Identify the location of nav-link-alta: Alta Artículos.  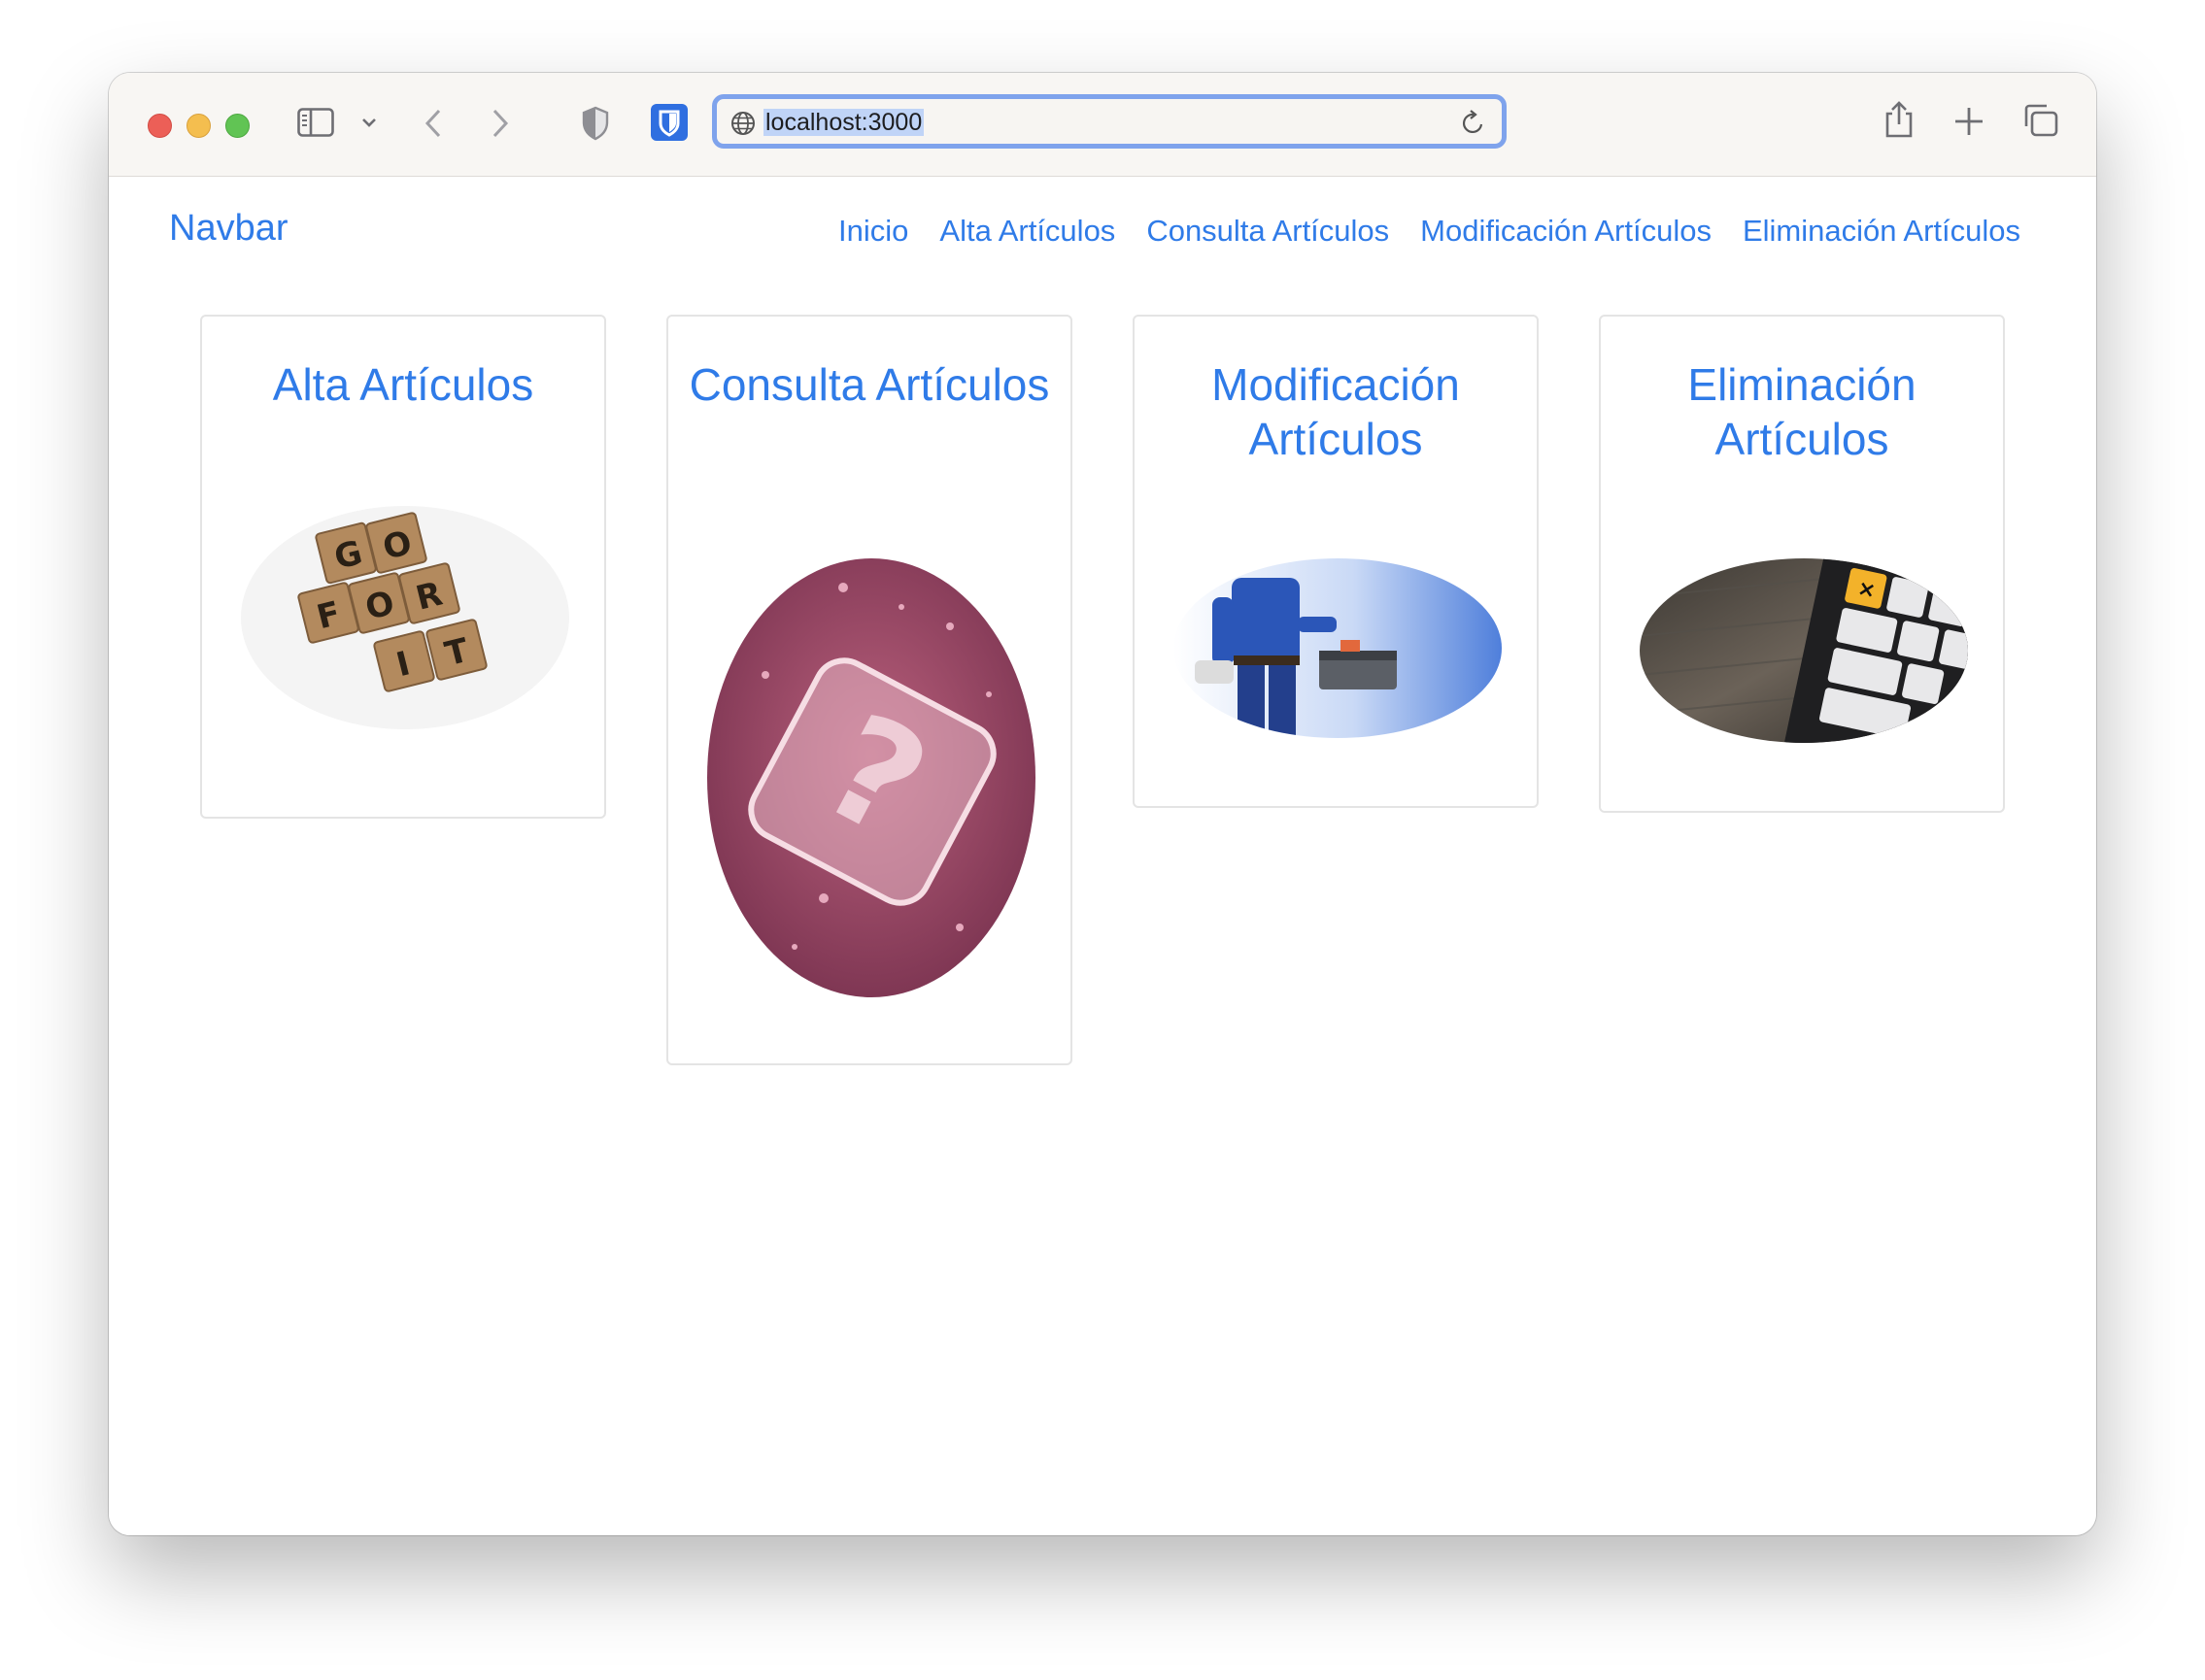
(1027, 231).